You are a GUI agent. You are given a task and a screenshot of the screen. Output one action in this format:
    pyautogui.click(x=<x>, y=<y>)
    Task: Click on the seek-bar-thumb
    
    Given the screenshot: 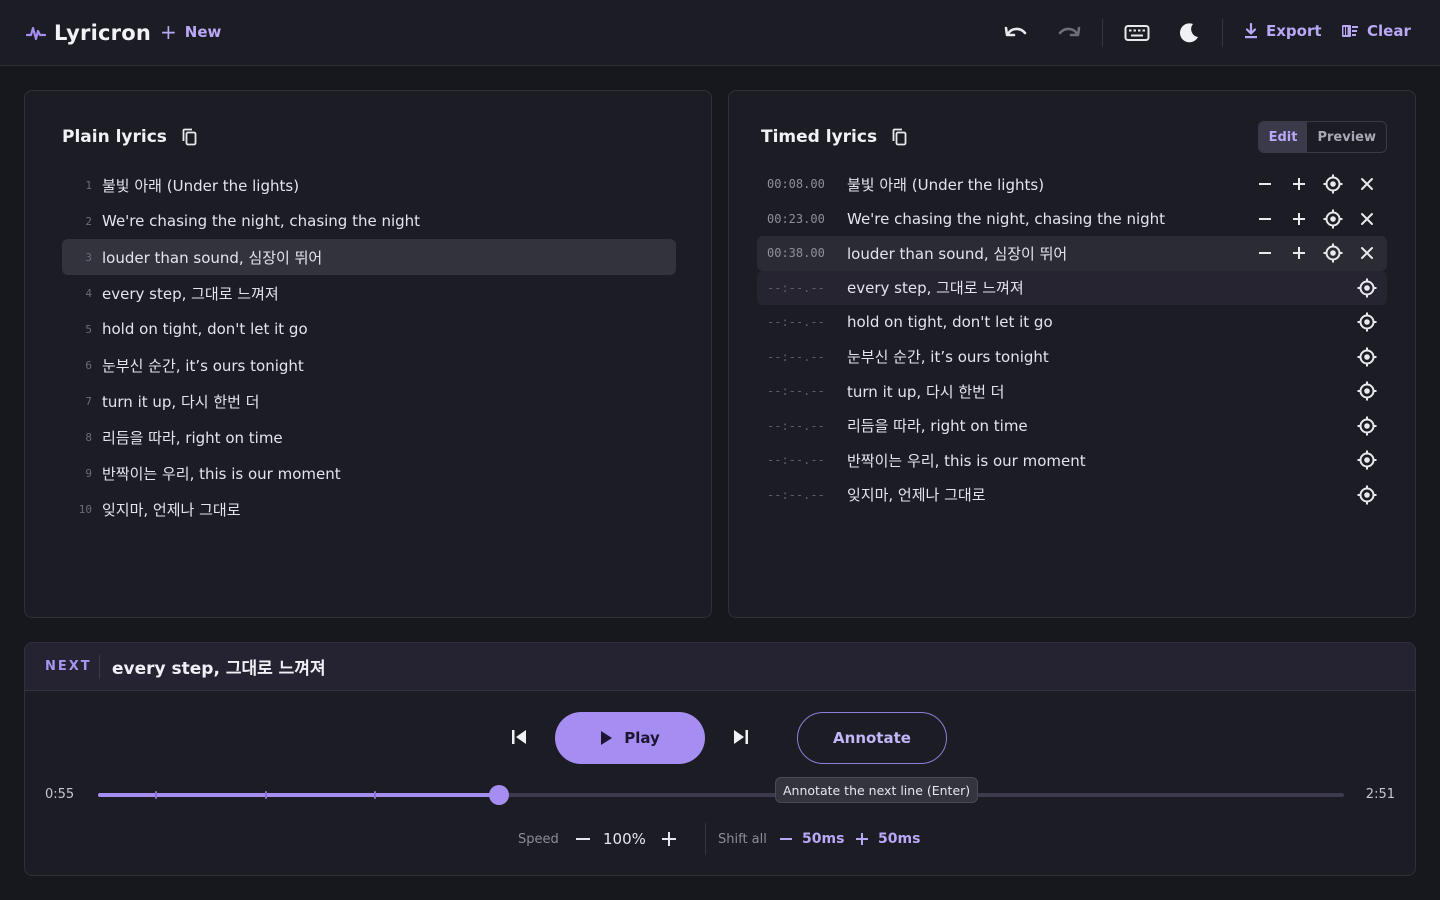 What is the action you would take?
    pyautogui.click(x=498, y=795)
    